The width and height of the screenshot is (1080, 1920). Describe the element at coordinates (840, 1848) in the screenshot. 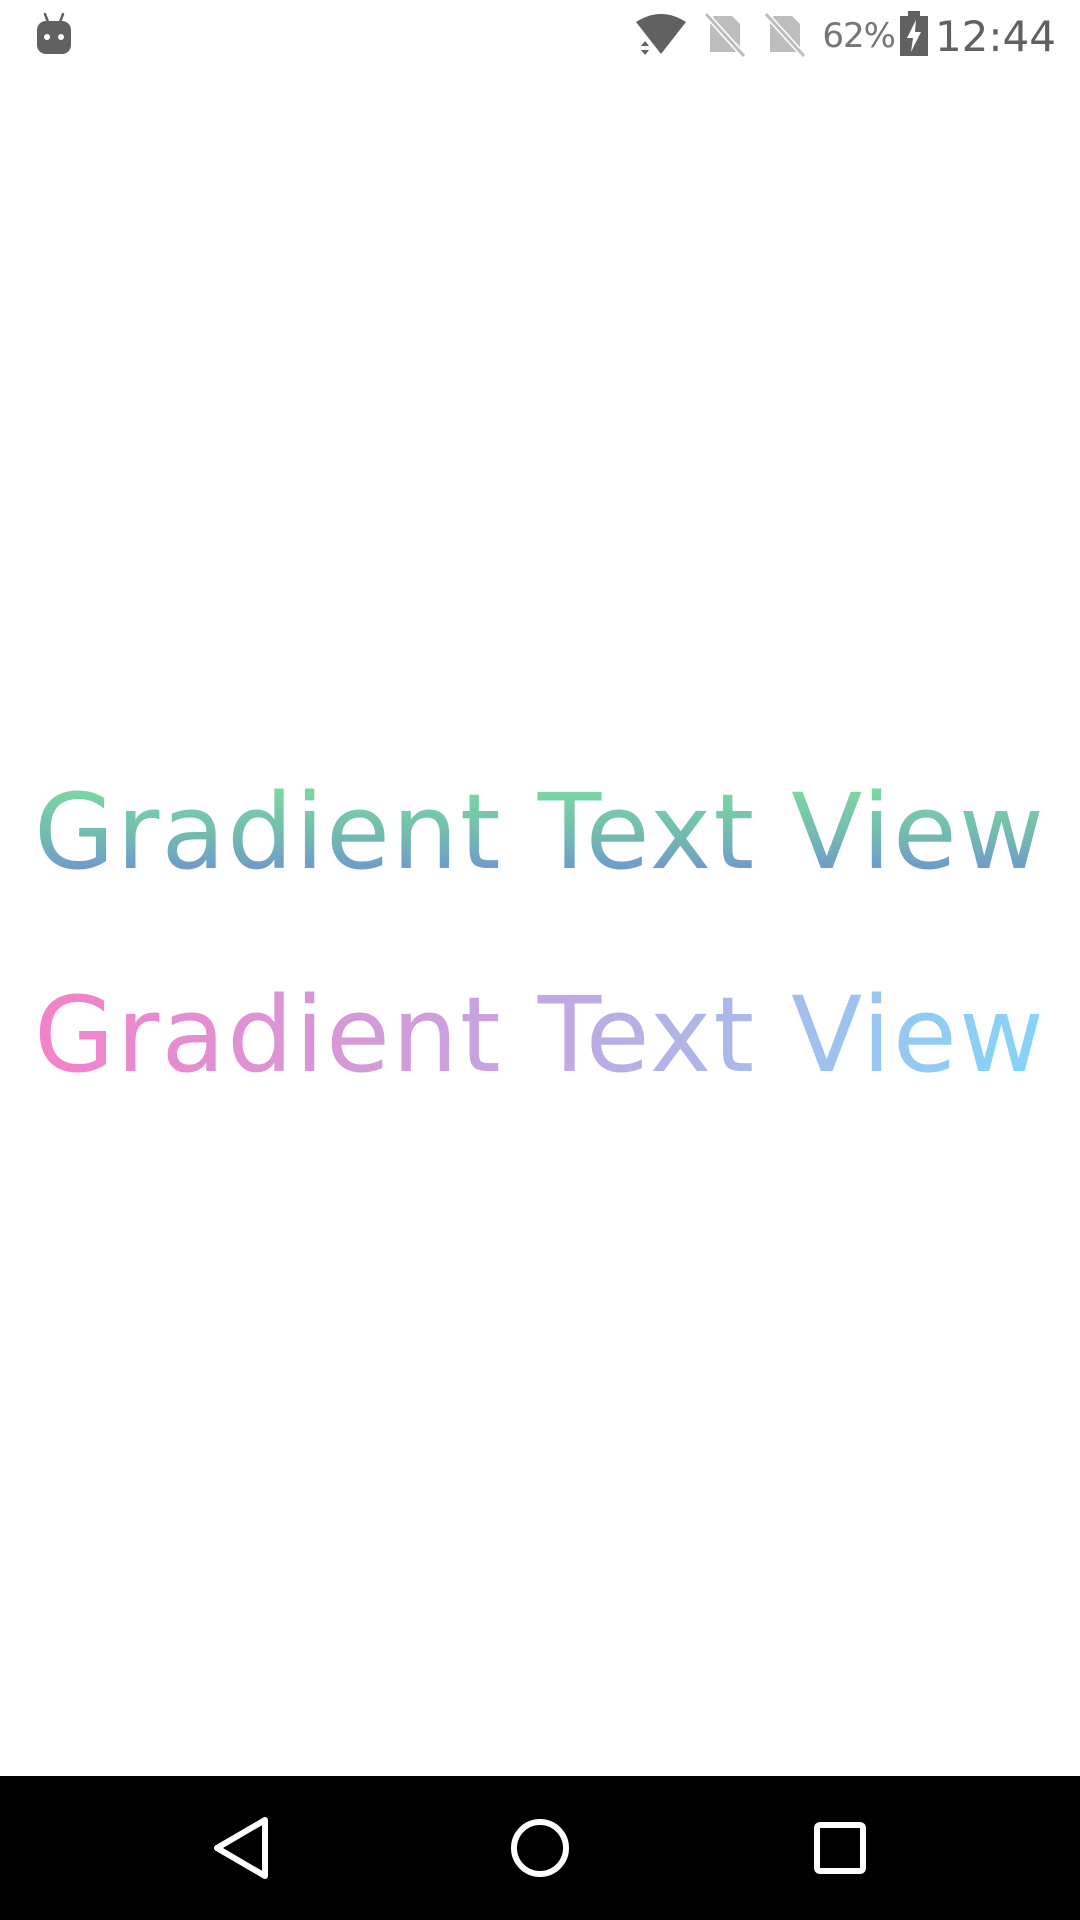

I see `recents-icon` at that location.